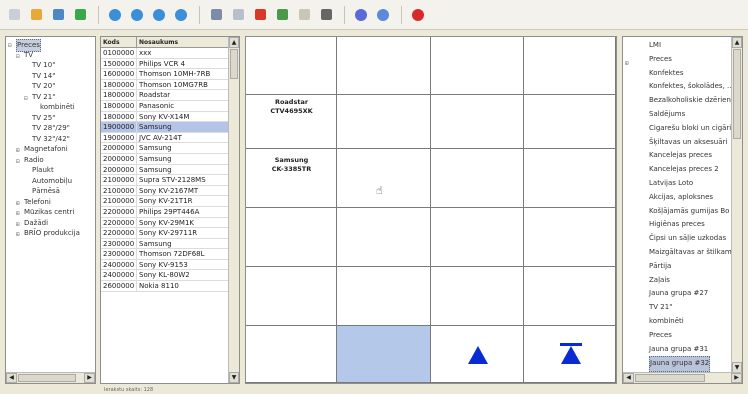 This screenshot has height=394, width=748. Describe the element at coordinates (119, 42) in the screenshot. I see `column-header-code: Kods` at that location.